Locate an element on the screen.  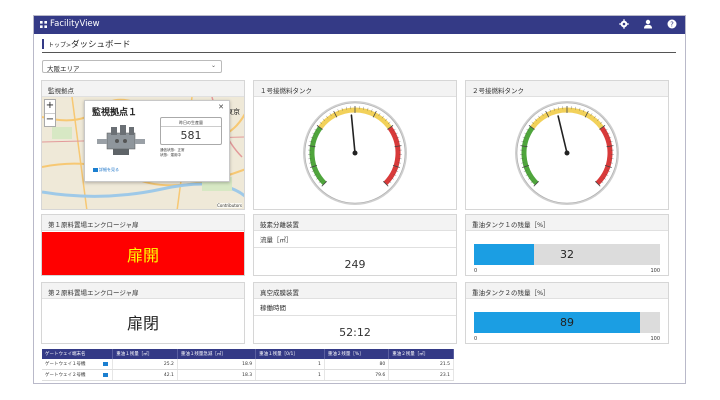
tank1-title: １号接燃料タンク is located at coordinates (355, 89).